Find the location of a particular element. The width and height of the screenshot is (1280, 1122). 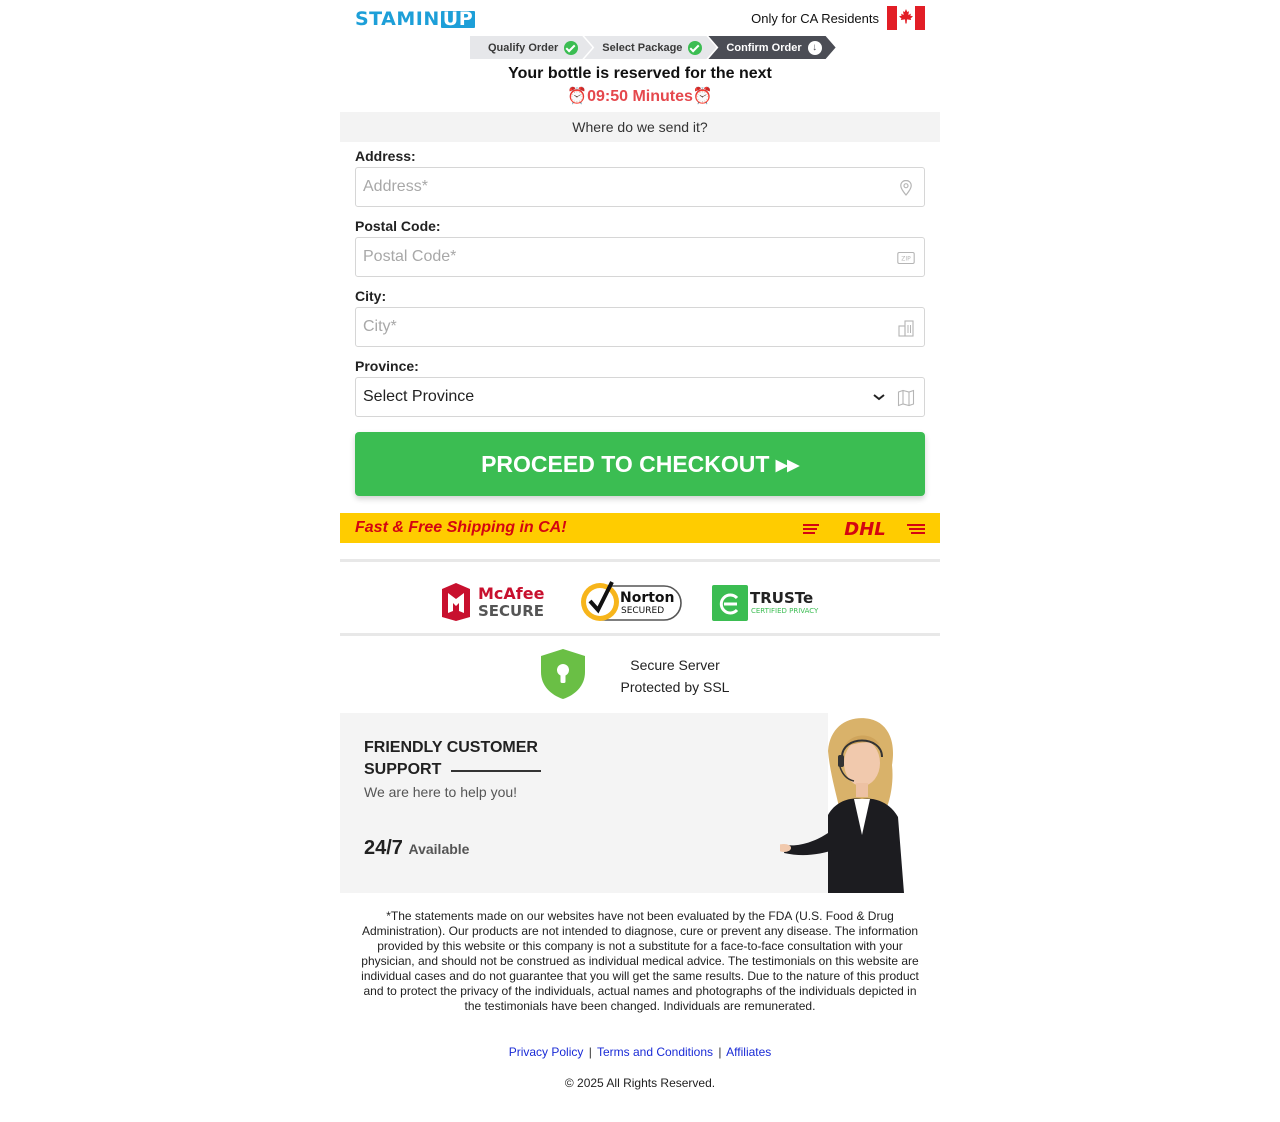

step-label: Confirm Order is located at coordinates (764, 47).